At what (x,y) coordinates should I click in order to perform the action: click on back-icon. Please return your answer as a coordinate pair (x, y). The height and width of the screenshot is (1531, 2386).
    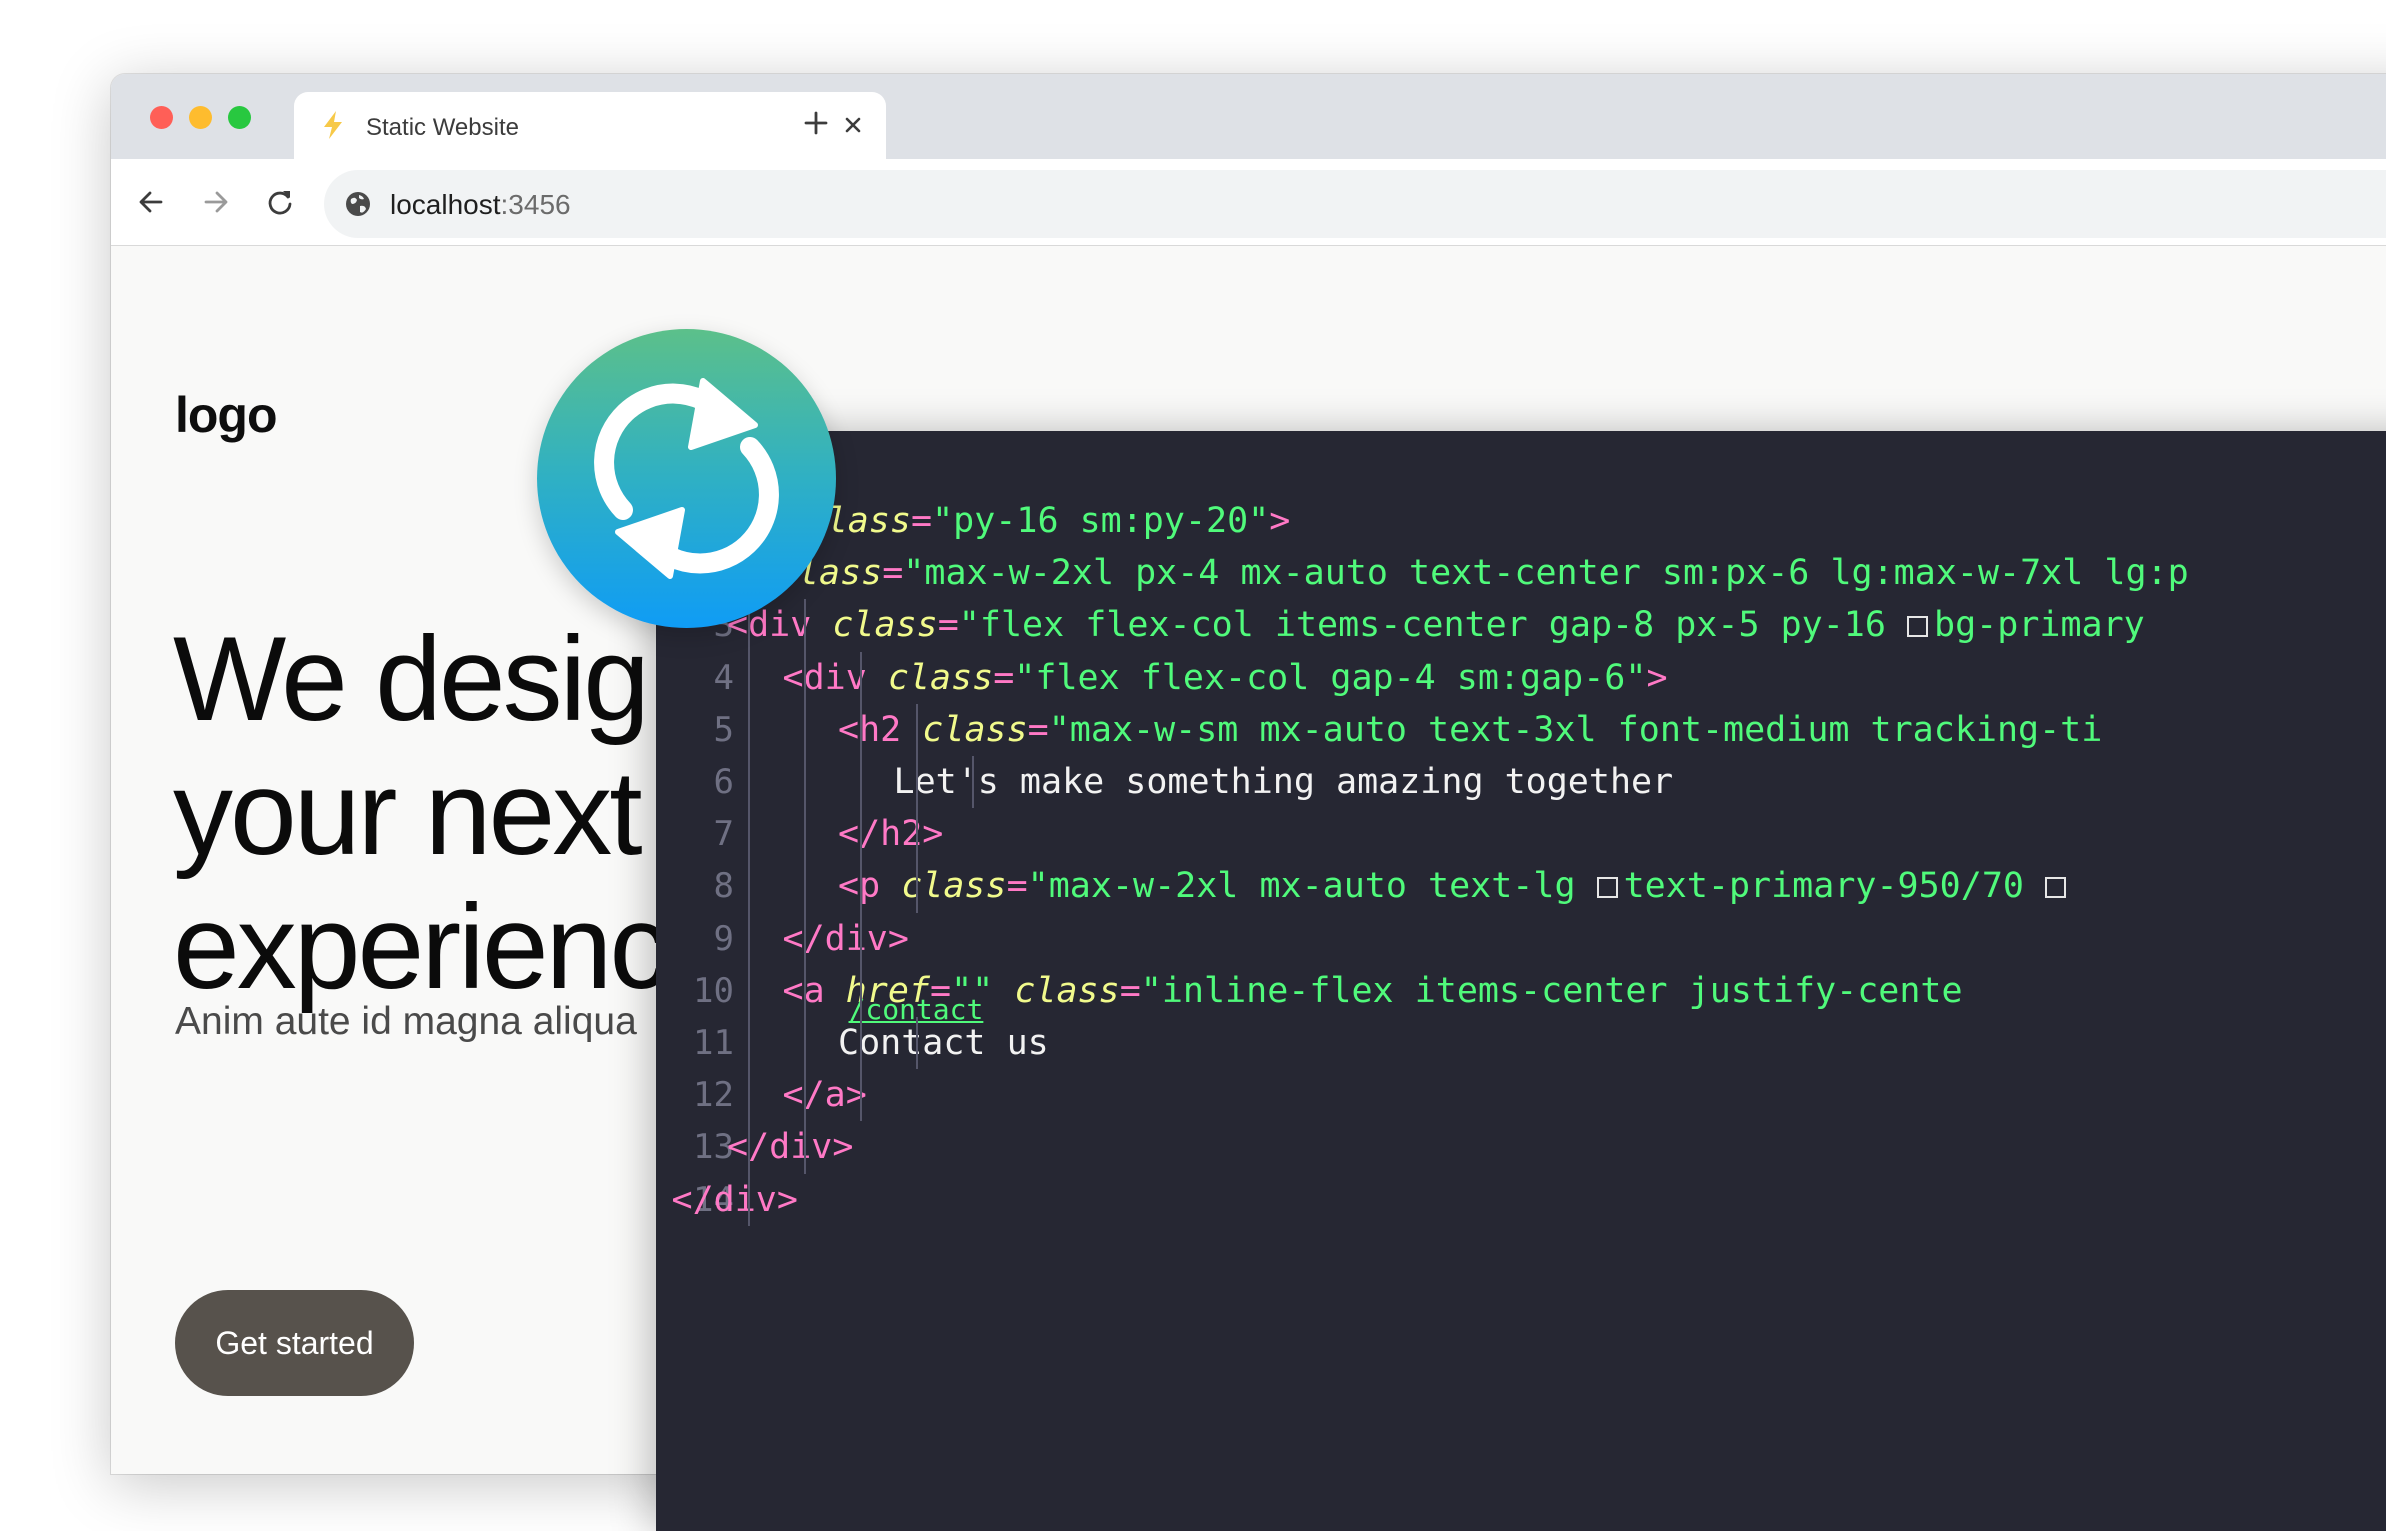
    Looking at the image, I should click on (151, 202).